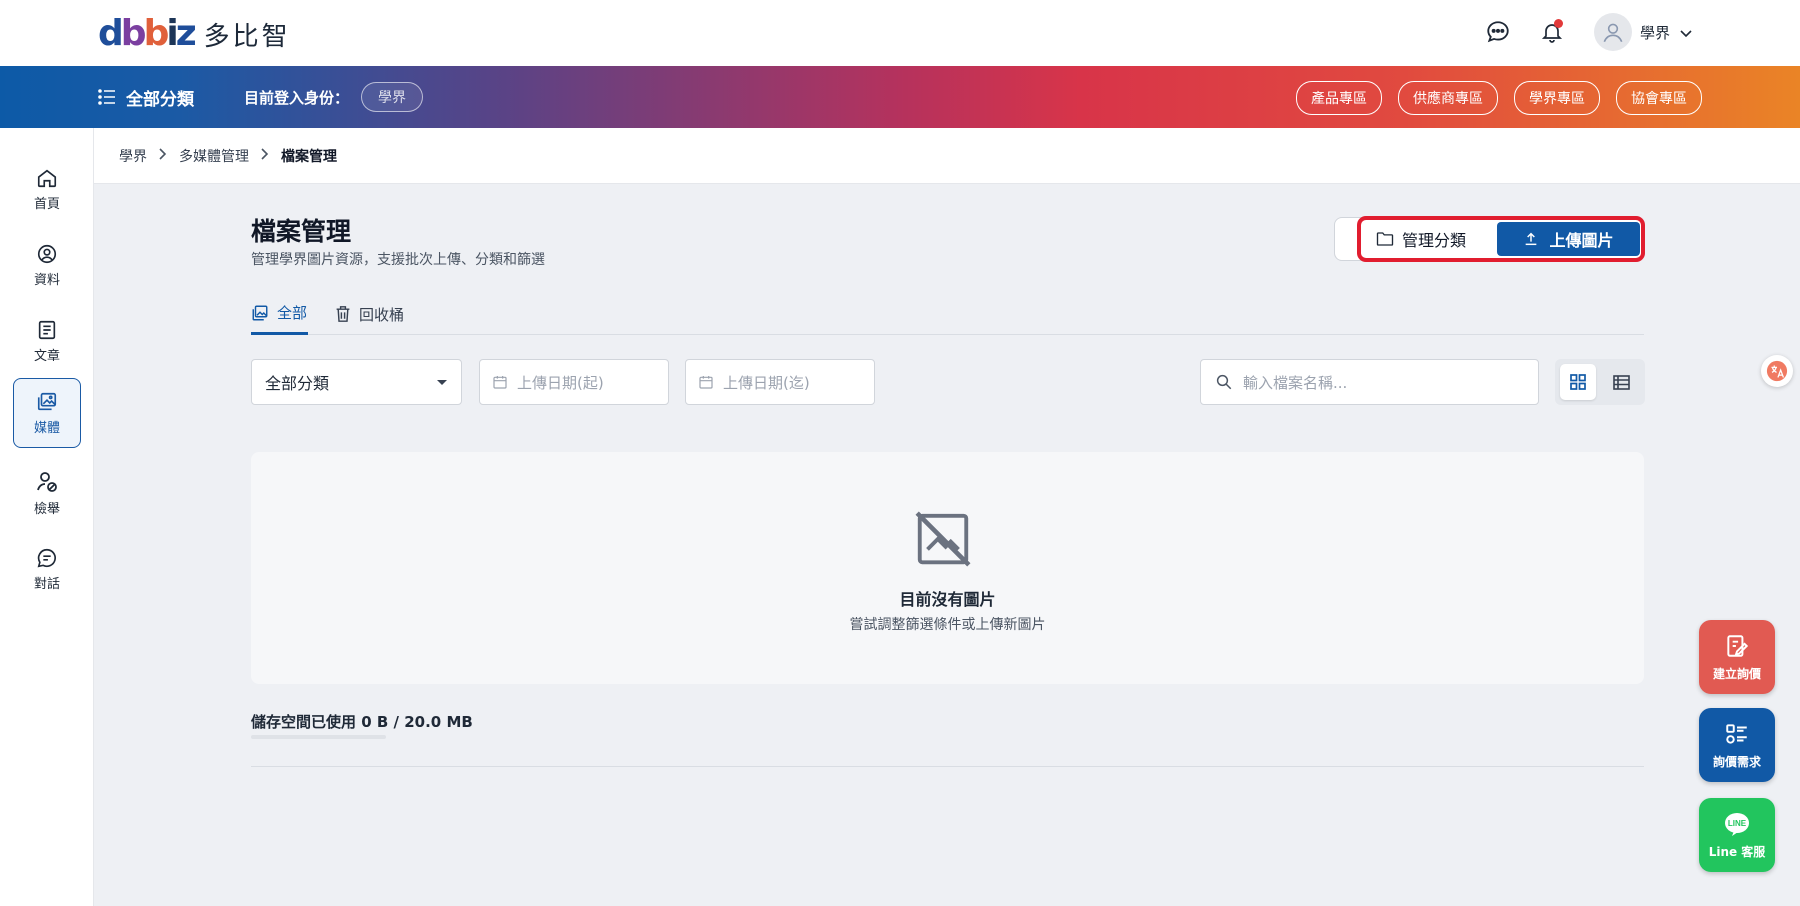  What do you see at coordinates (47, 329) in the screenshot?
I see `article-icon` at bounding box center [47, 329].